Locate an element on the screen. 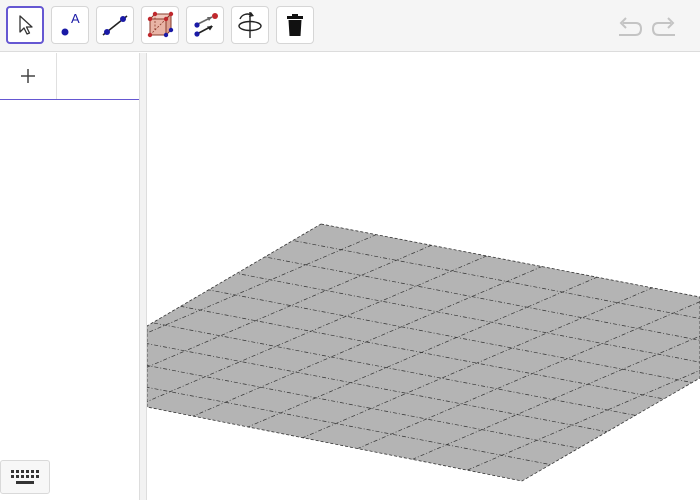 The height and width of the screenshot is (500, 700). algebra-input-row is located at coordinates (70, 76).